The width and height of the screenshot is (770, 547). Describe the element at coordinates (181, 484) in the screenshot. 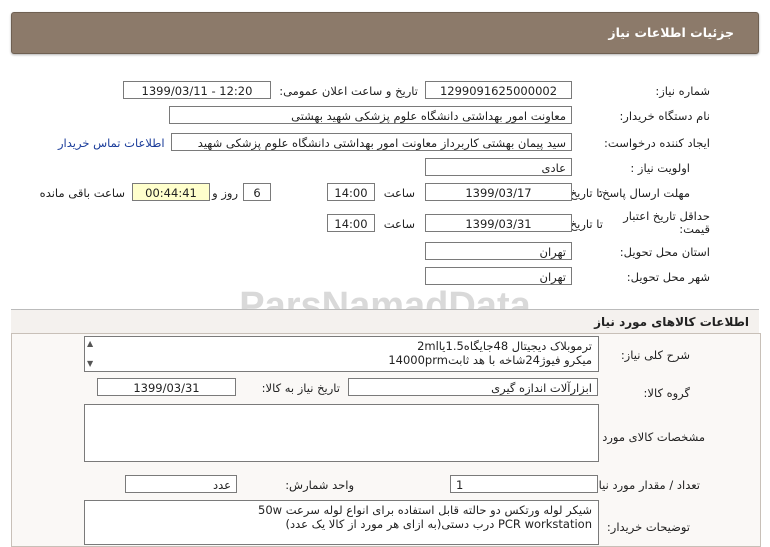

I see `unit-field: عدد` at that location.